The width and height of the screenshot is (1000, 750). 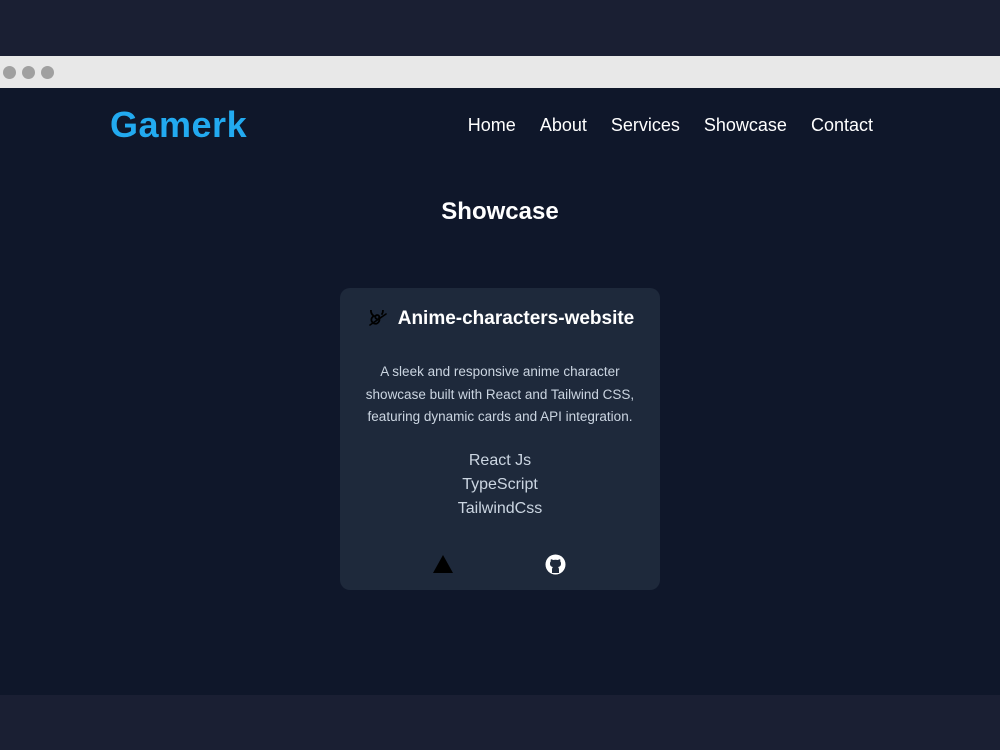 I want to click on window-dot-maximize, so click(x=47, y=72).